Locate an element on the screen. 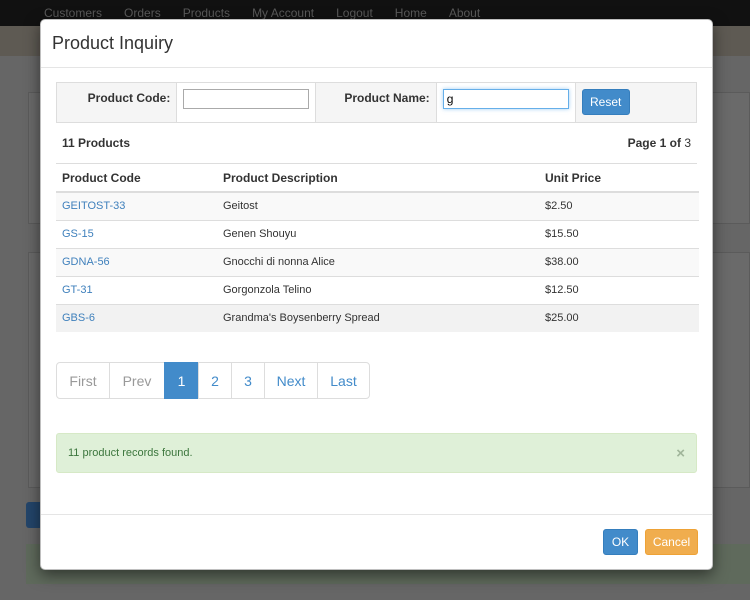 The image size is (750, 600). nav-customers: Customers is located at coordinates (73, 13).